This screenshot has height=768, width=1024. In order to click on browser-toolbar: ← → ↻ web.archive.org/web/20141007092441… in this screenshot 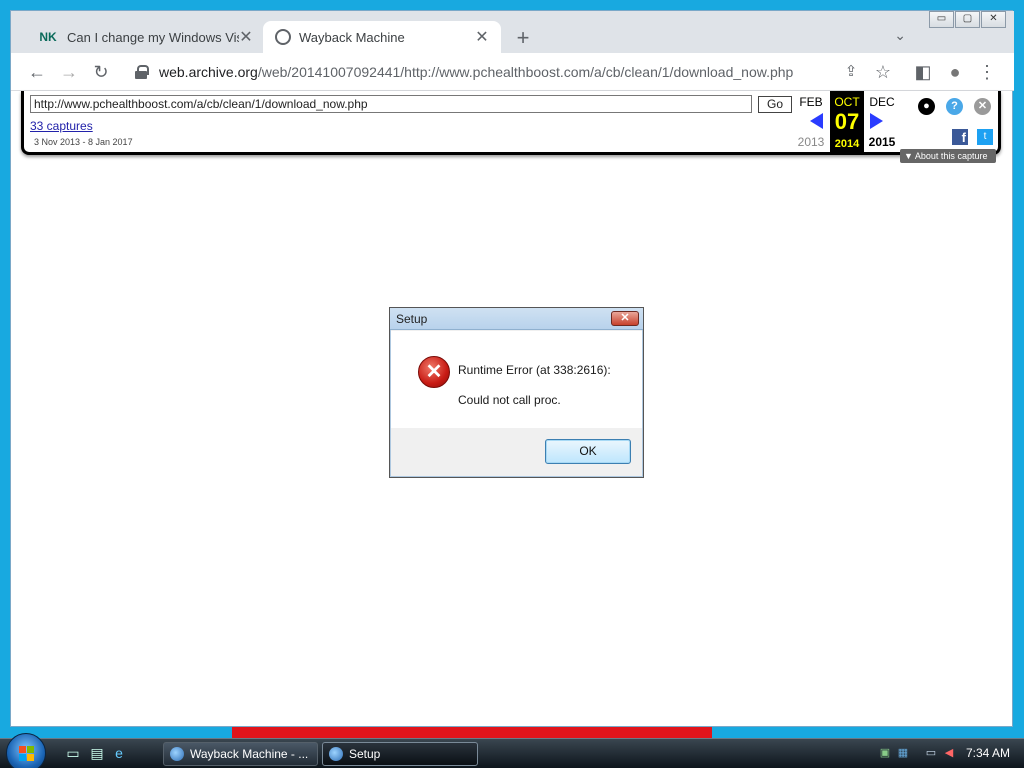, I will do `click(512, 72)`.